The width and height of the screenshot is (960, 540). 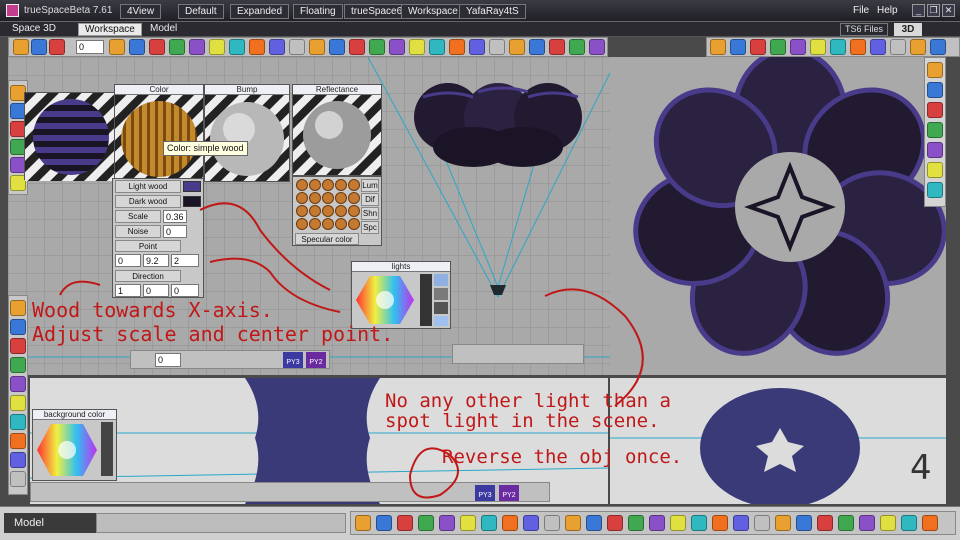 I want to click on model-tool-20-icon, so click(x=762, y=523).